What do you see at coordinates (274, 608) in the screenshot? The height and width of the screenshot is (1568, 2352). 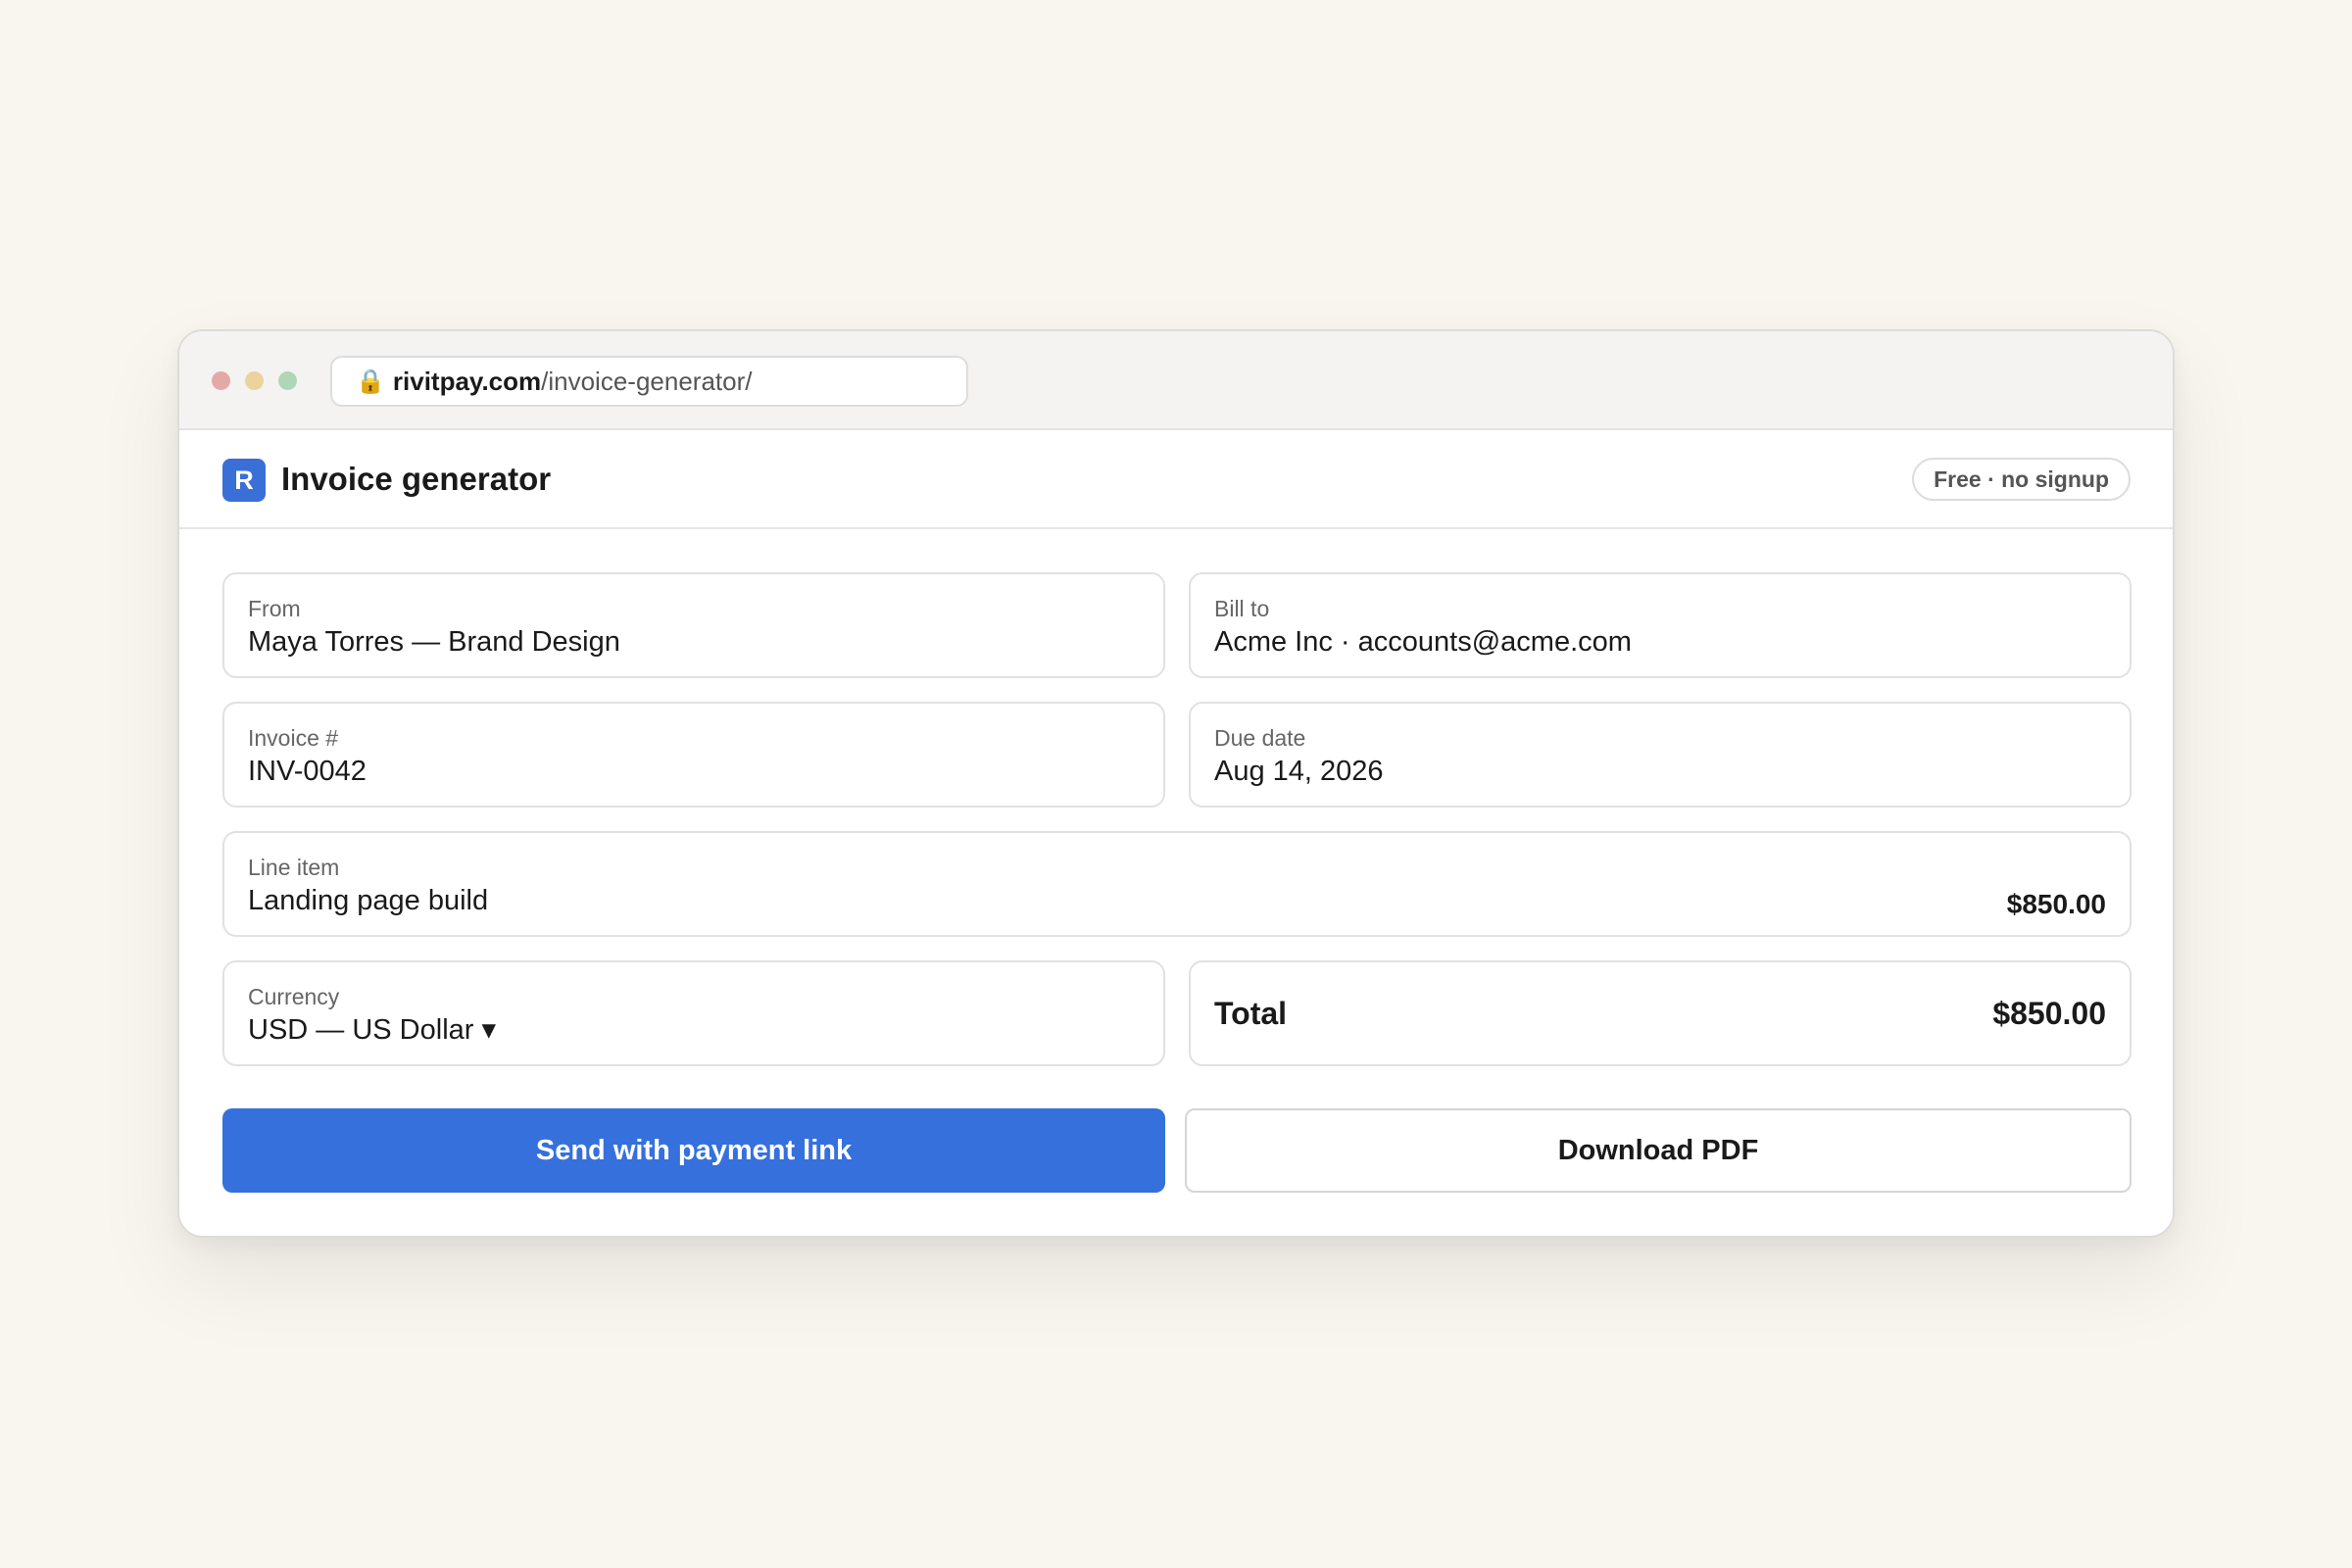 I see `from-label: From` at bounding box center [274, 608].